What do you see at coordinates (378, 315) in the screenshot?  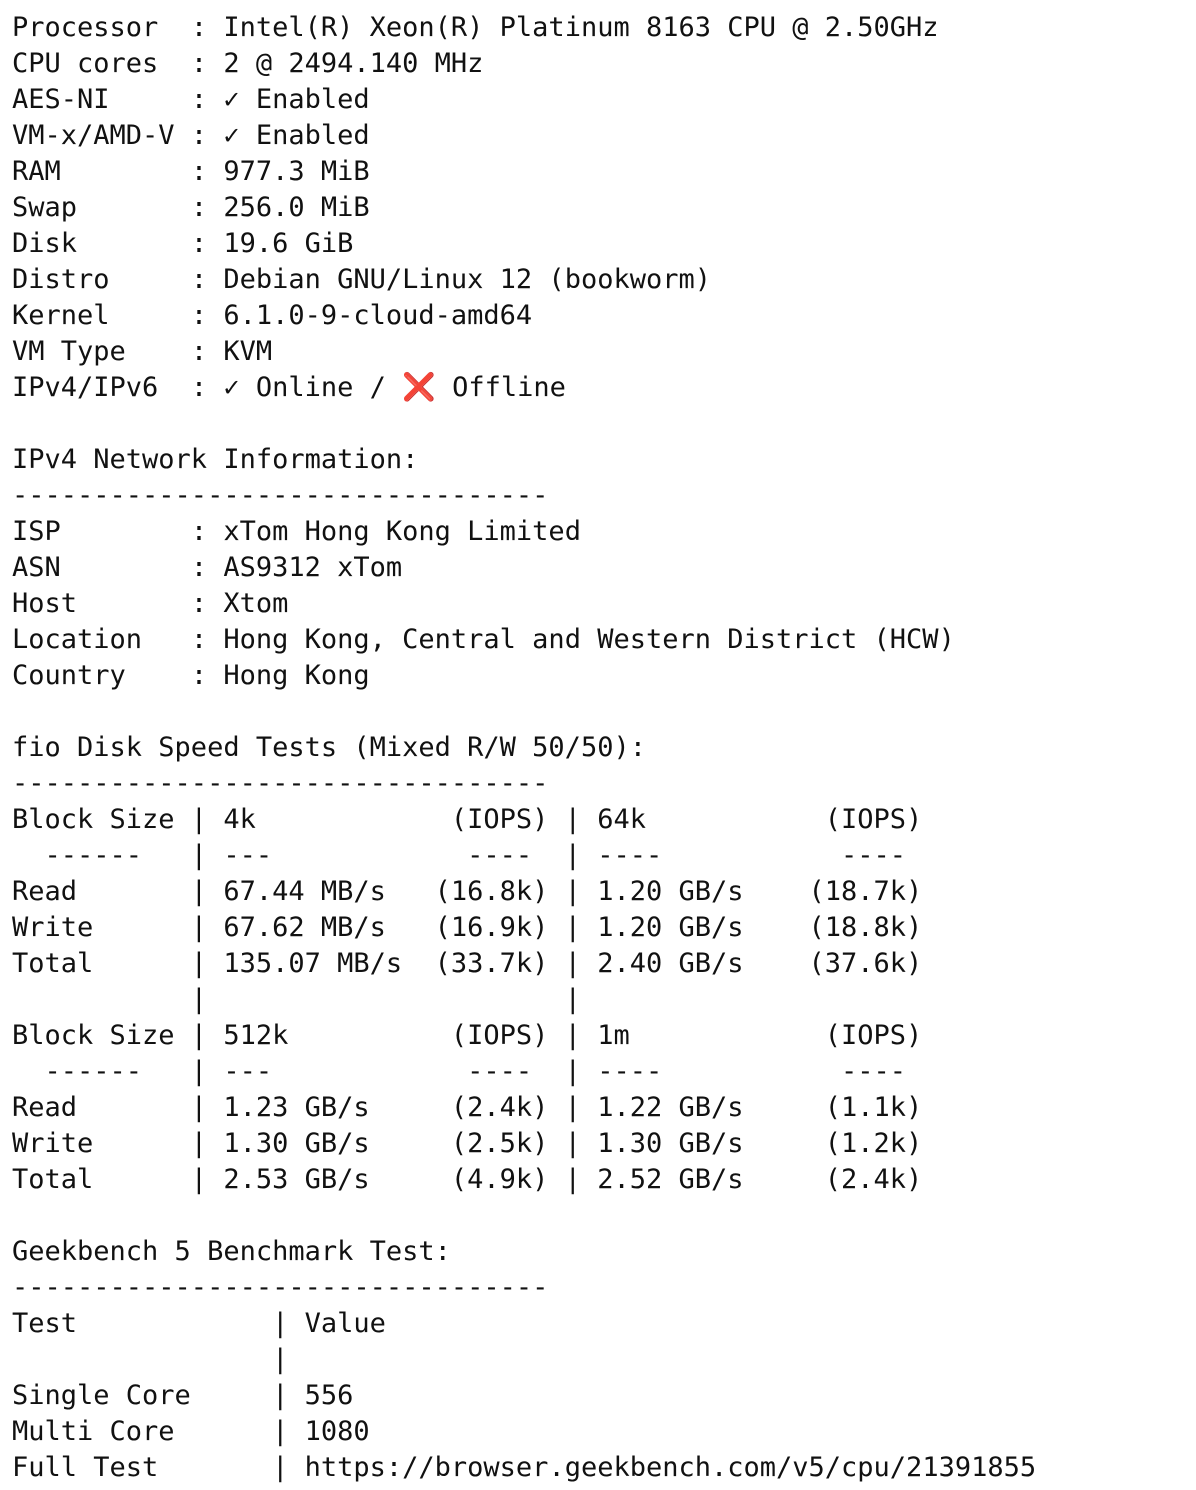 I see `row-value: 6.1.0-9-cloud-amd64` at bounding box center [378, 315].